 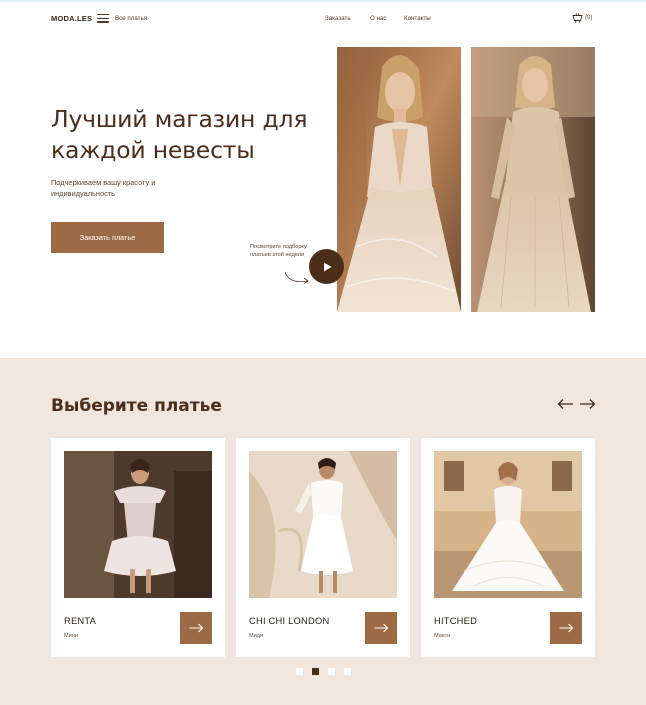 I want to click on arrow-left-icon, so click(x=565, y=404).